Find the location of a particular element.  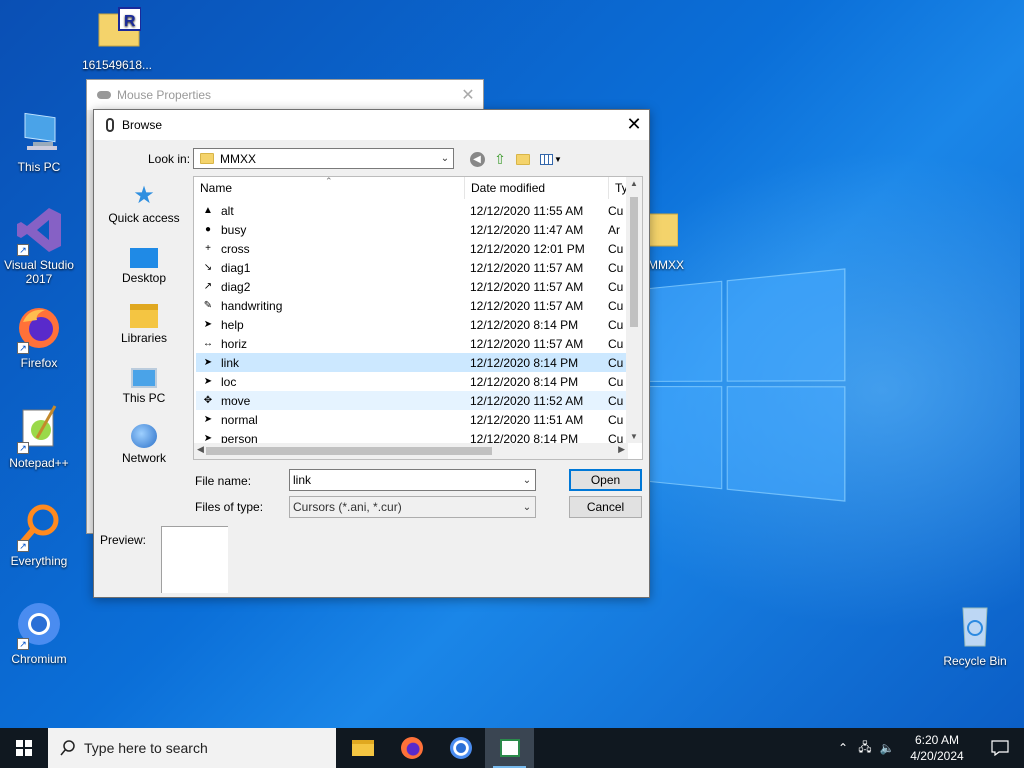

cursor-file-icon: ✥ is located at coordinates (208, 400).